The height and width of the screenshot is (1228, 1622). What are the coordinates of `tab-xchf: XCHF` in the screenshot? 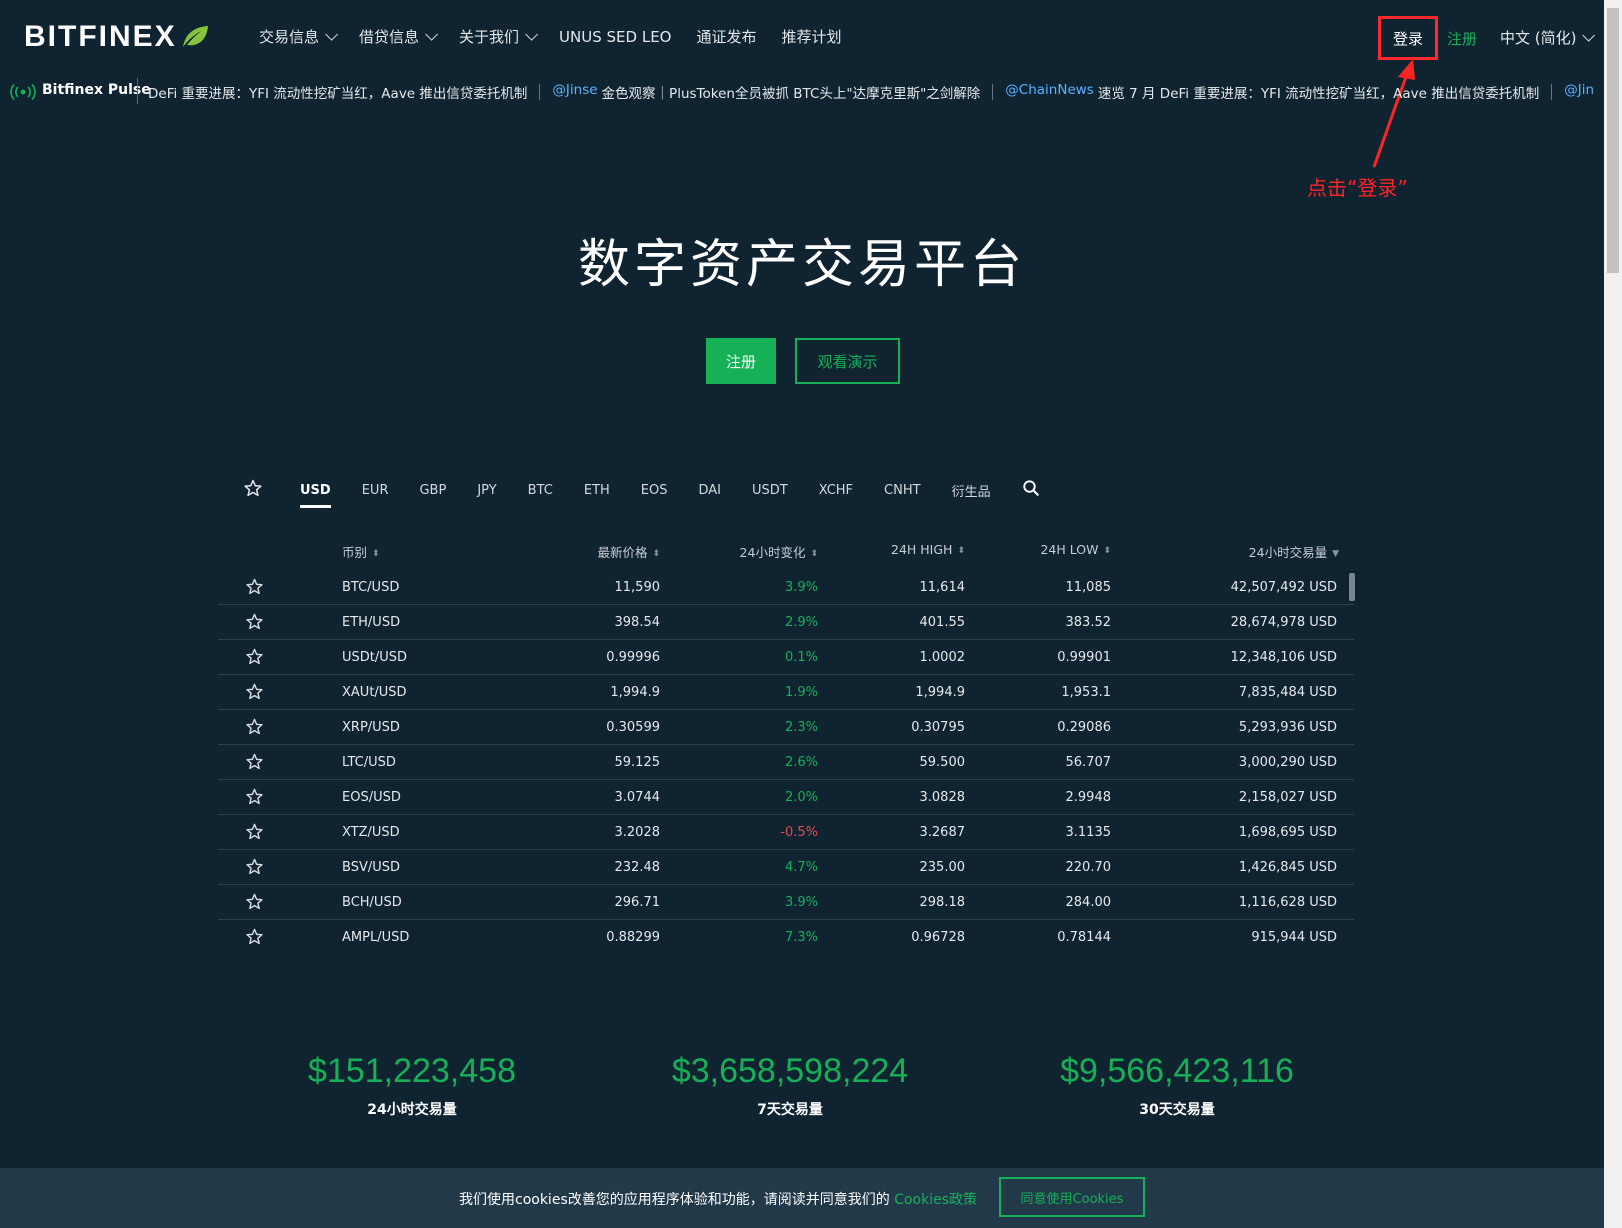 It's located at (836, 493).